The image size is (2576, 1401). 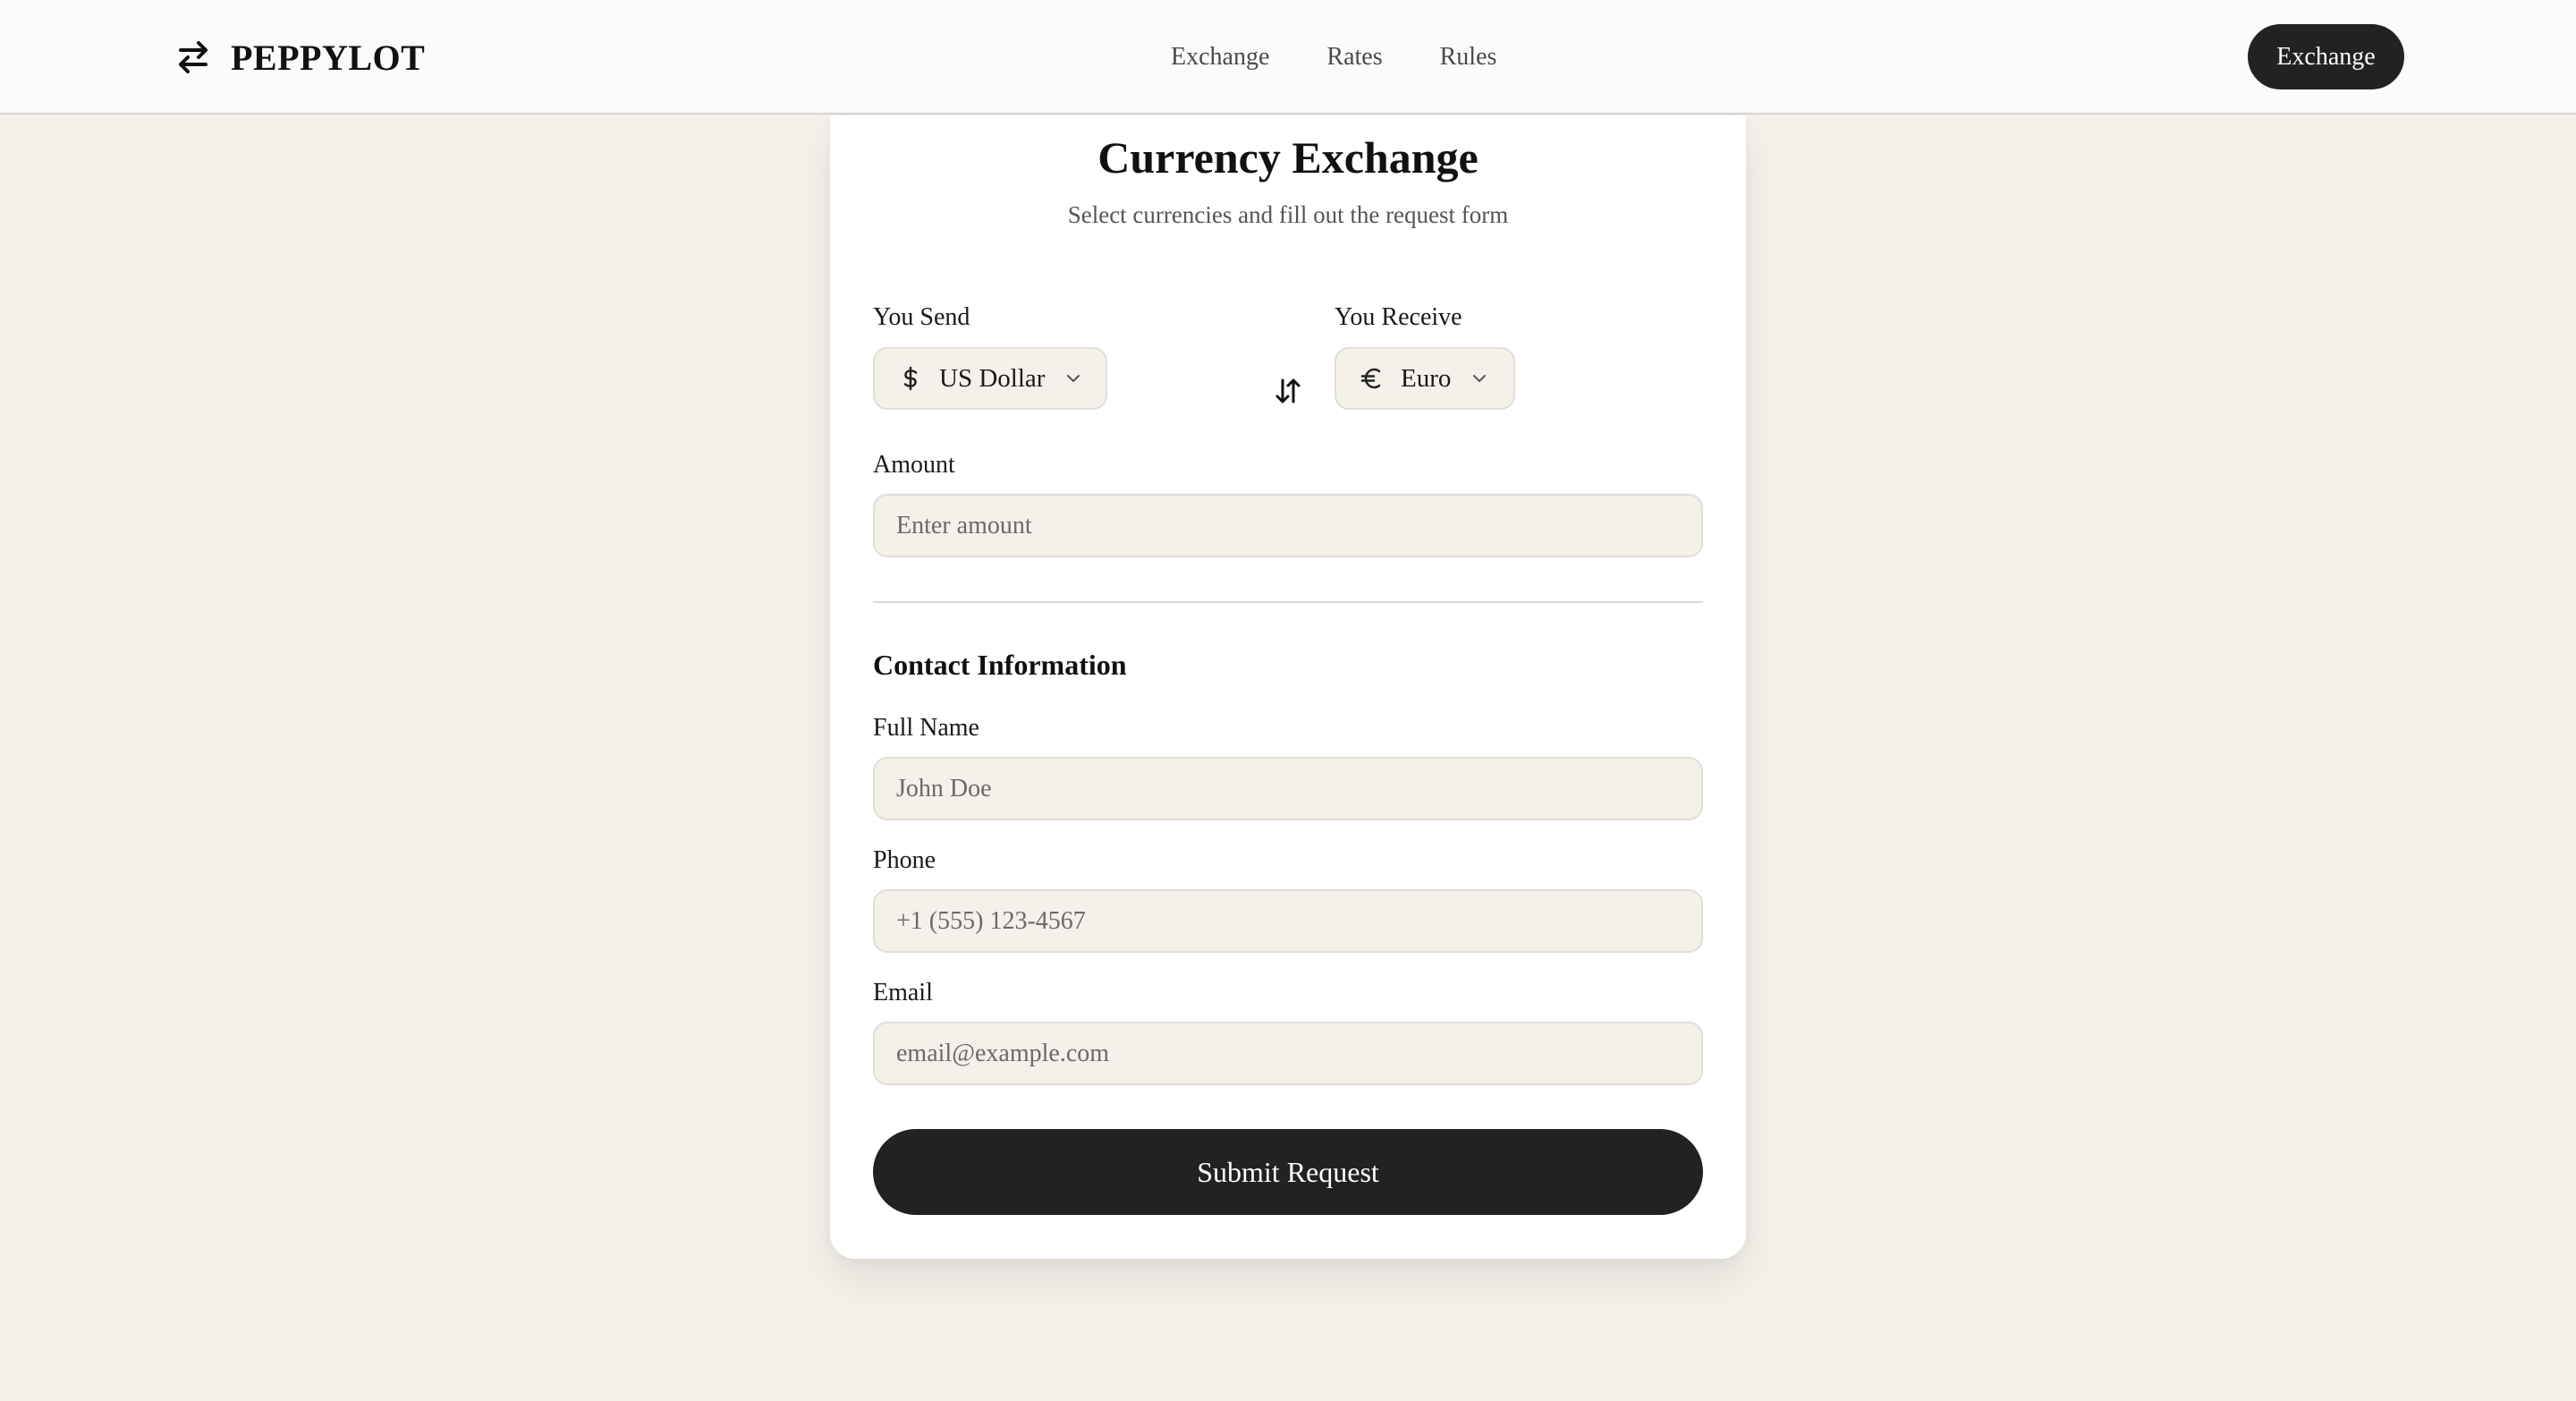 I want to click on main-nav: Exchange Rates Rules, so click(x=1333, y=58).